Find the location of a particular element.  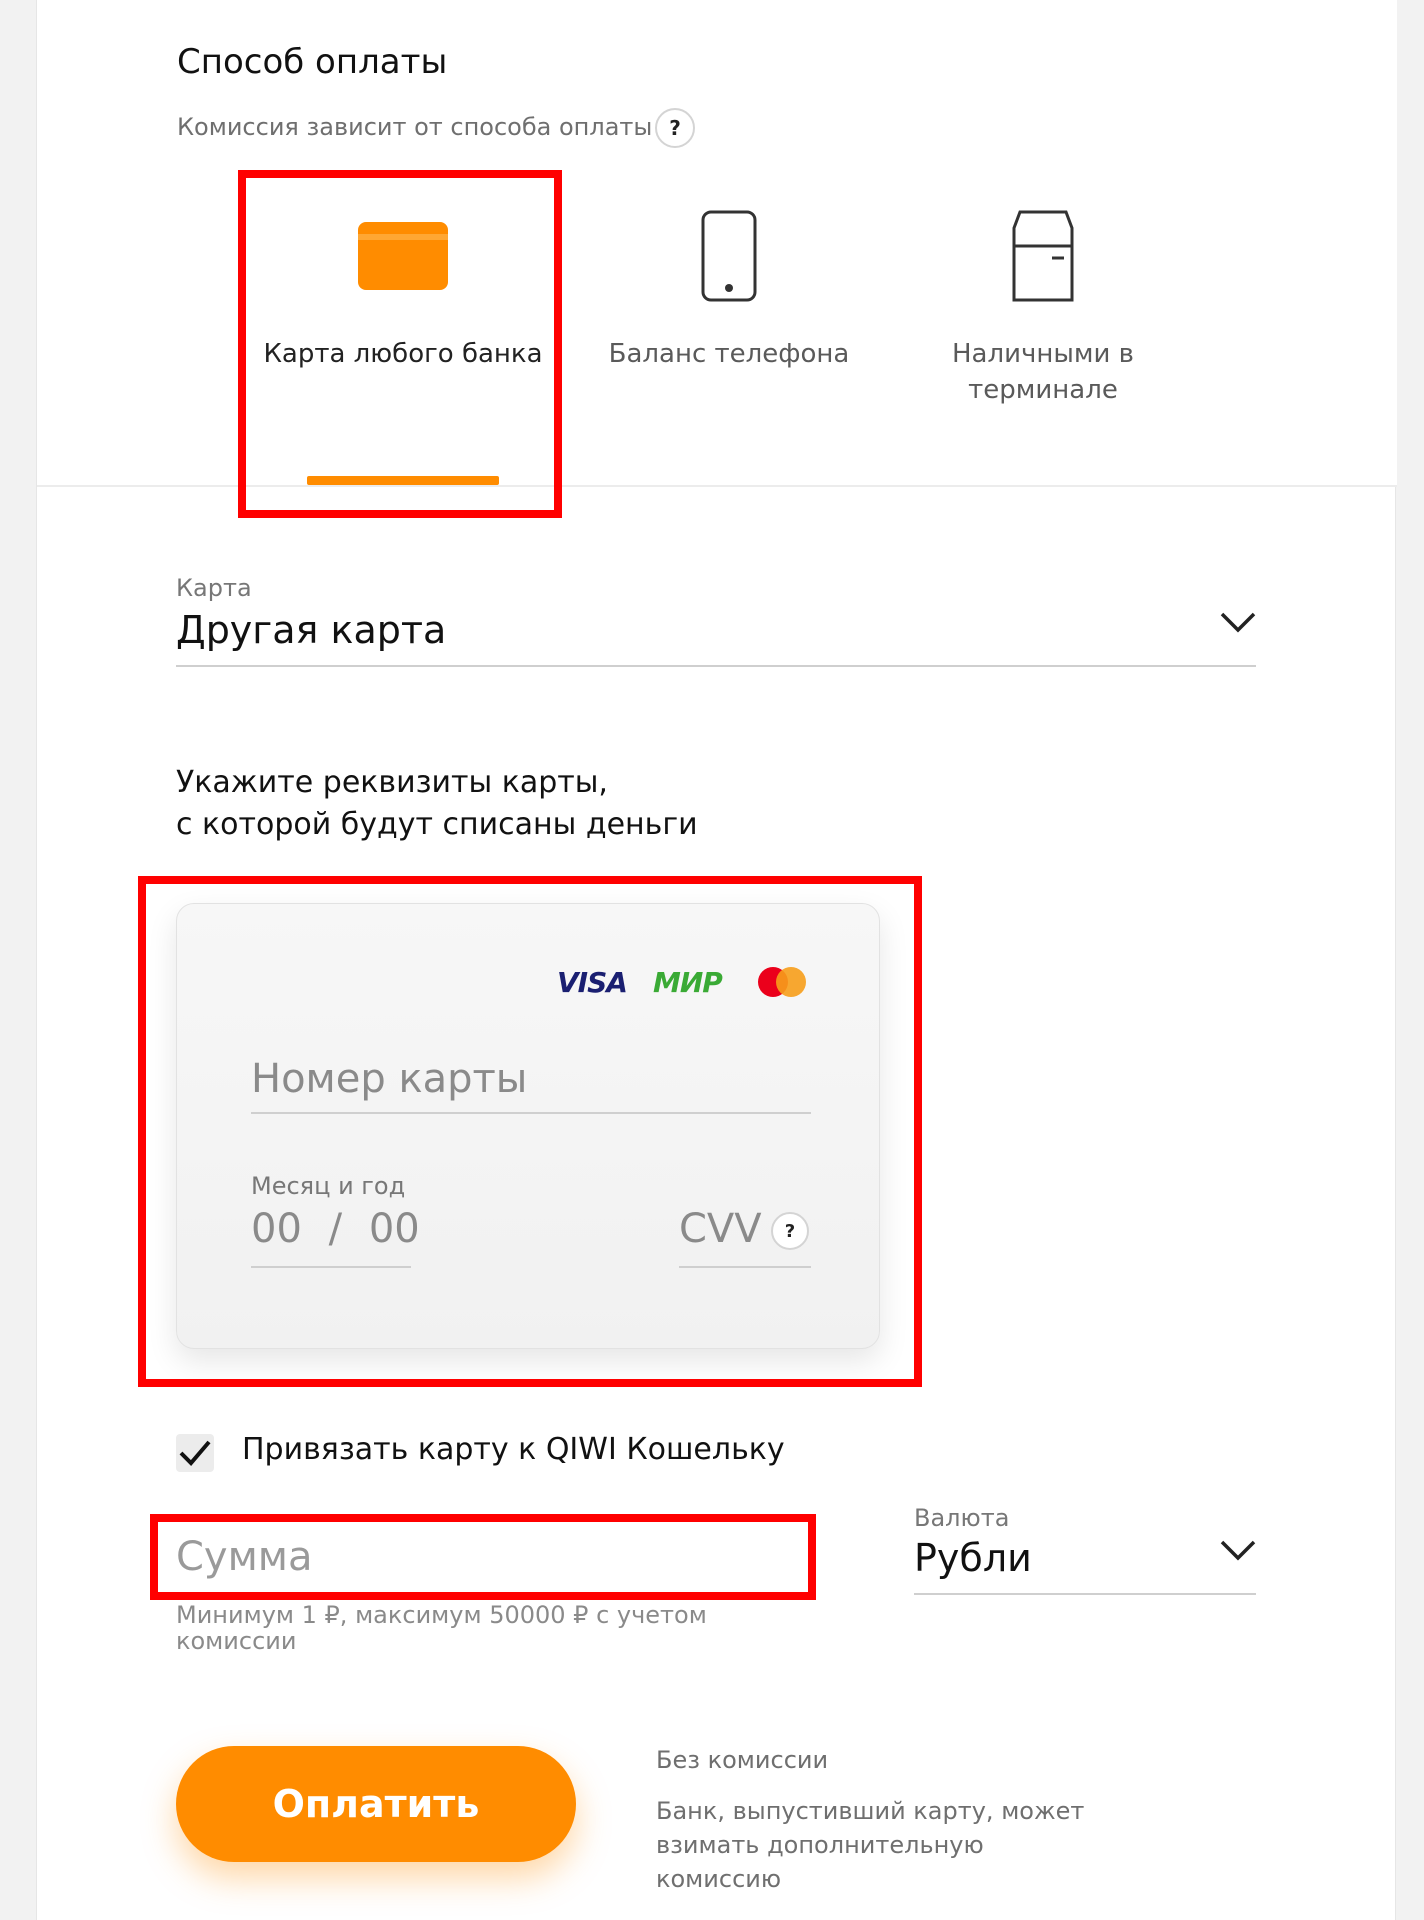

card-icon is located at coordinates (403, 256).